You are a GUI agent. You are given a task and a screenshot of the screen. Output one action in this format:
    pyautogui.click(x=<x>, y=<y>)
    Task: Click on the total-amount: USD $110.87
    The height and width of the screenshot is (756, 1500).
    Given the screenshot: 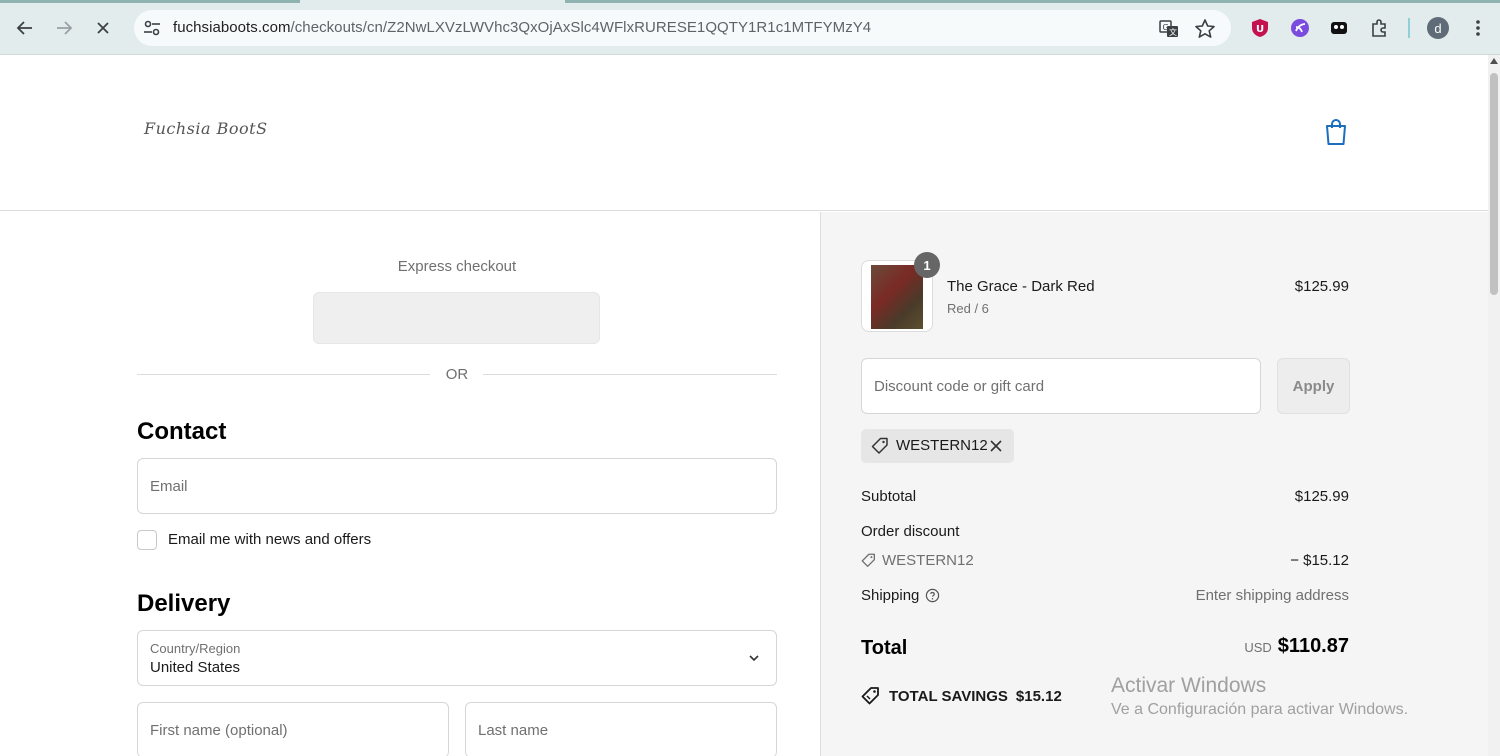 What is the action you would take?
    pyautogui.click(x=1296, y=646)
    